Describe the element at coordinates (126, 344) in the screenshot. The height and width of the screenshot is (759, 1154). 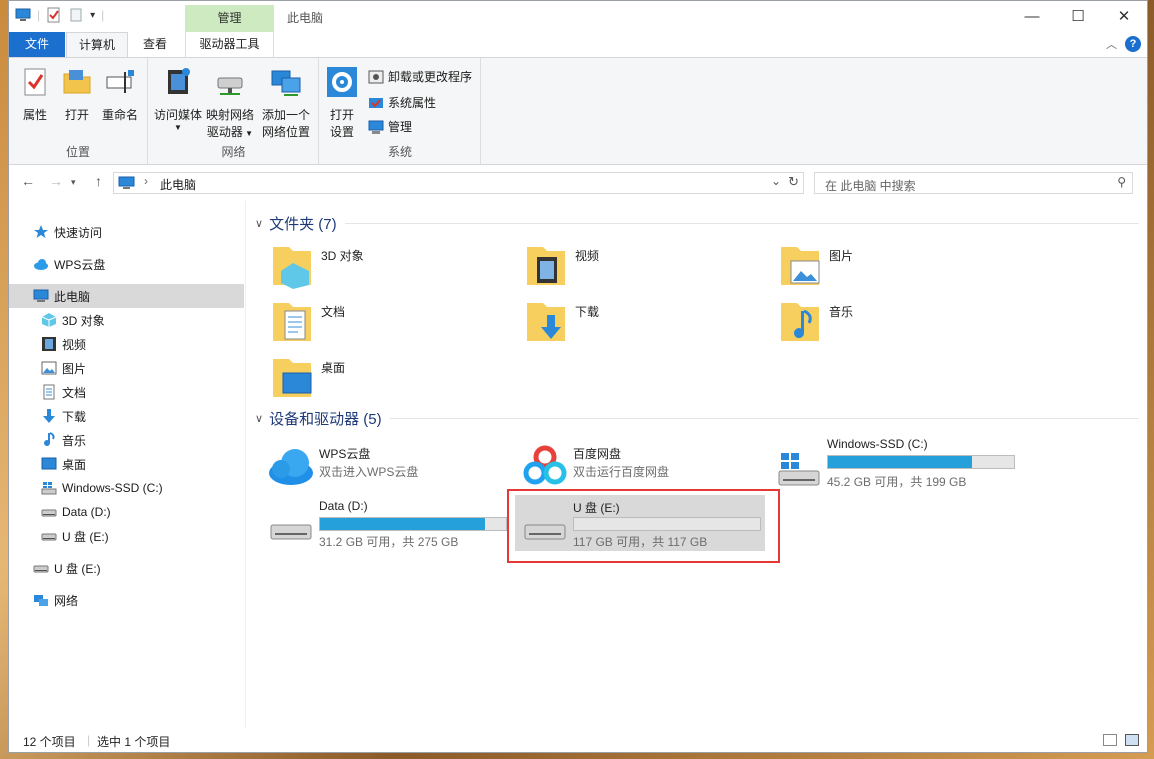
I see `sidebar-item-videos: 视频` at that location.